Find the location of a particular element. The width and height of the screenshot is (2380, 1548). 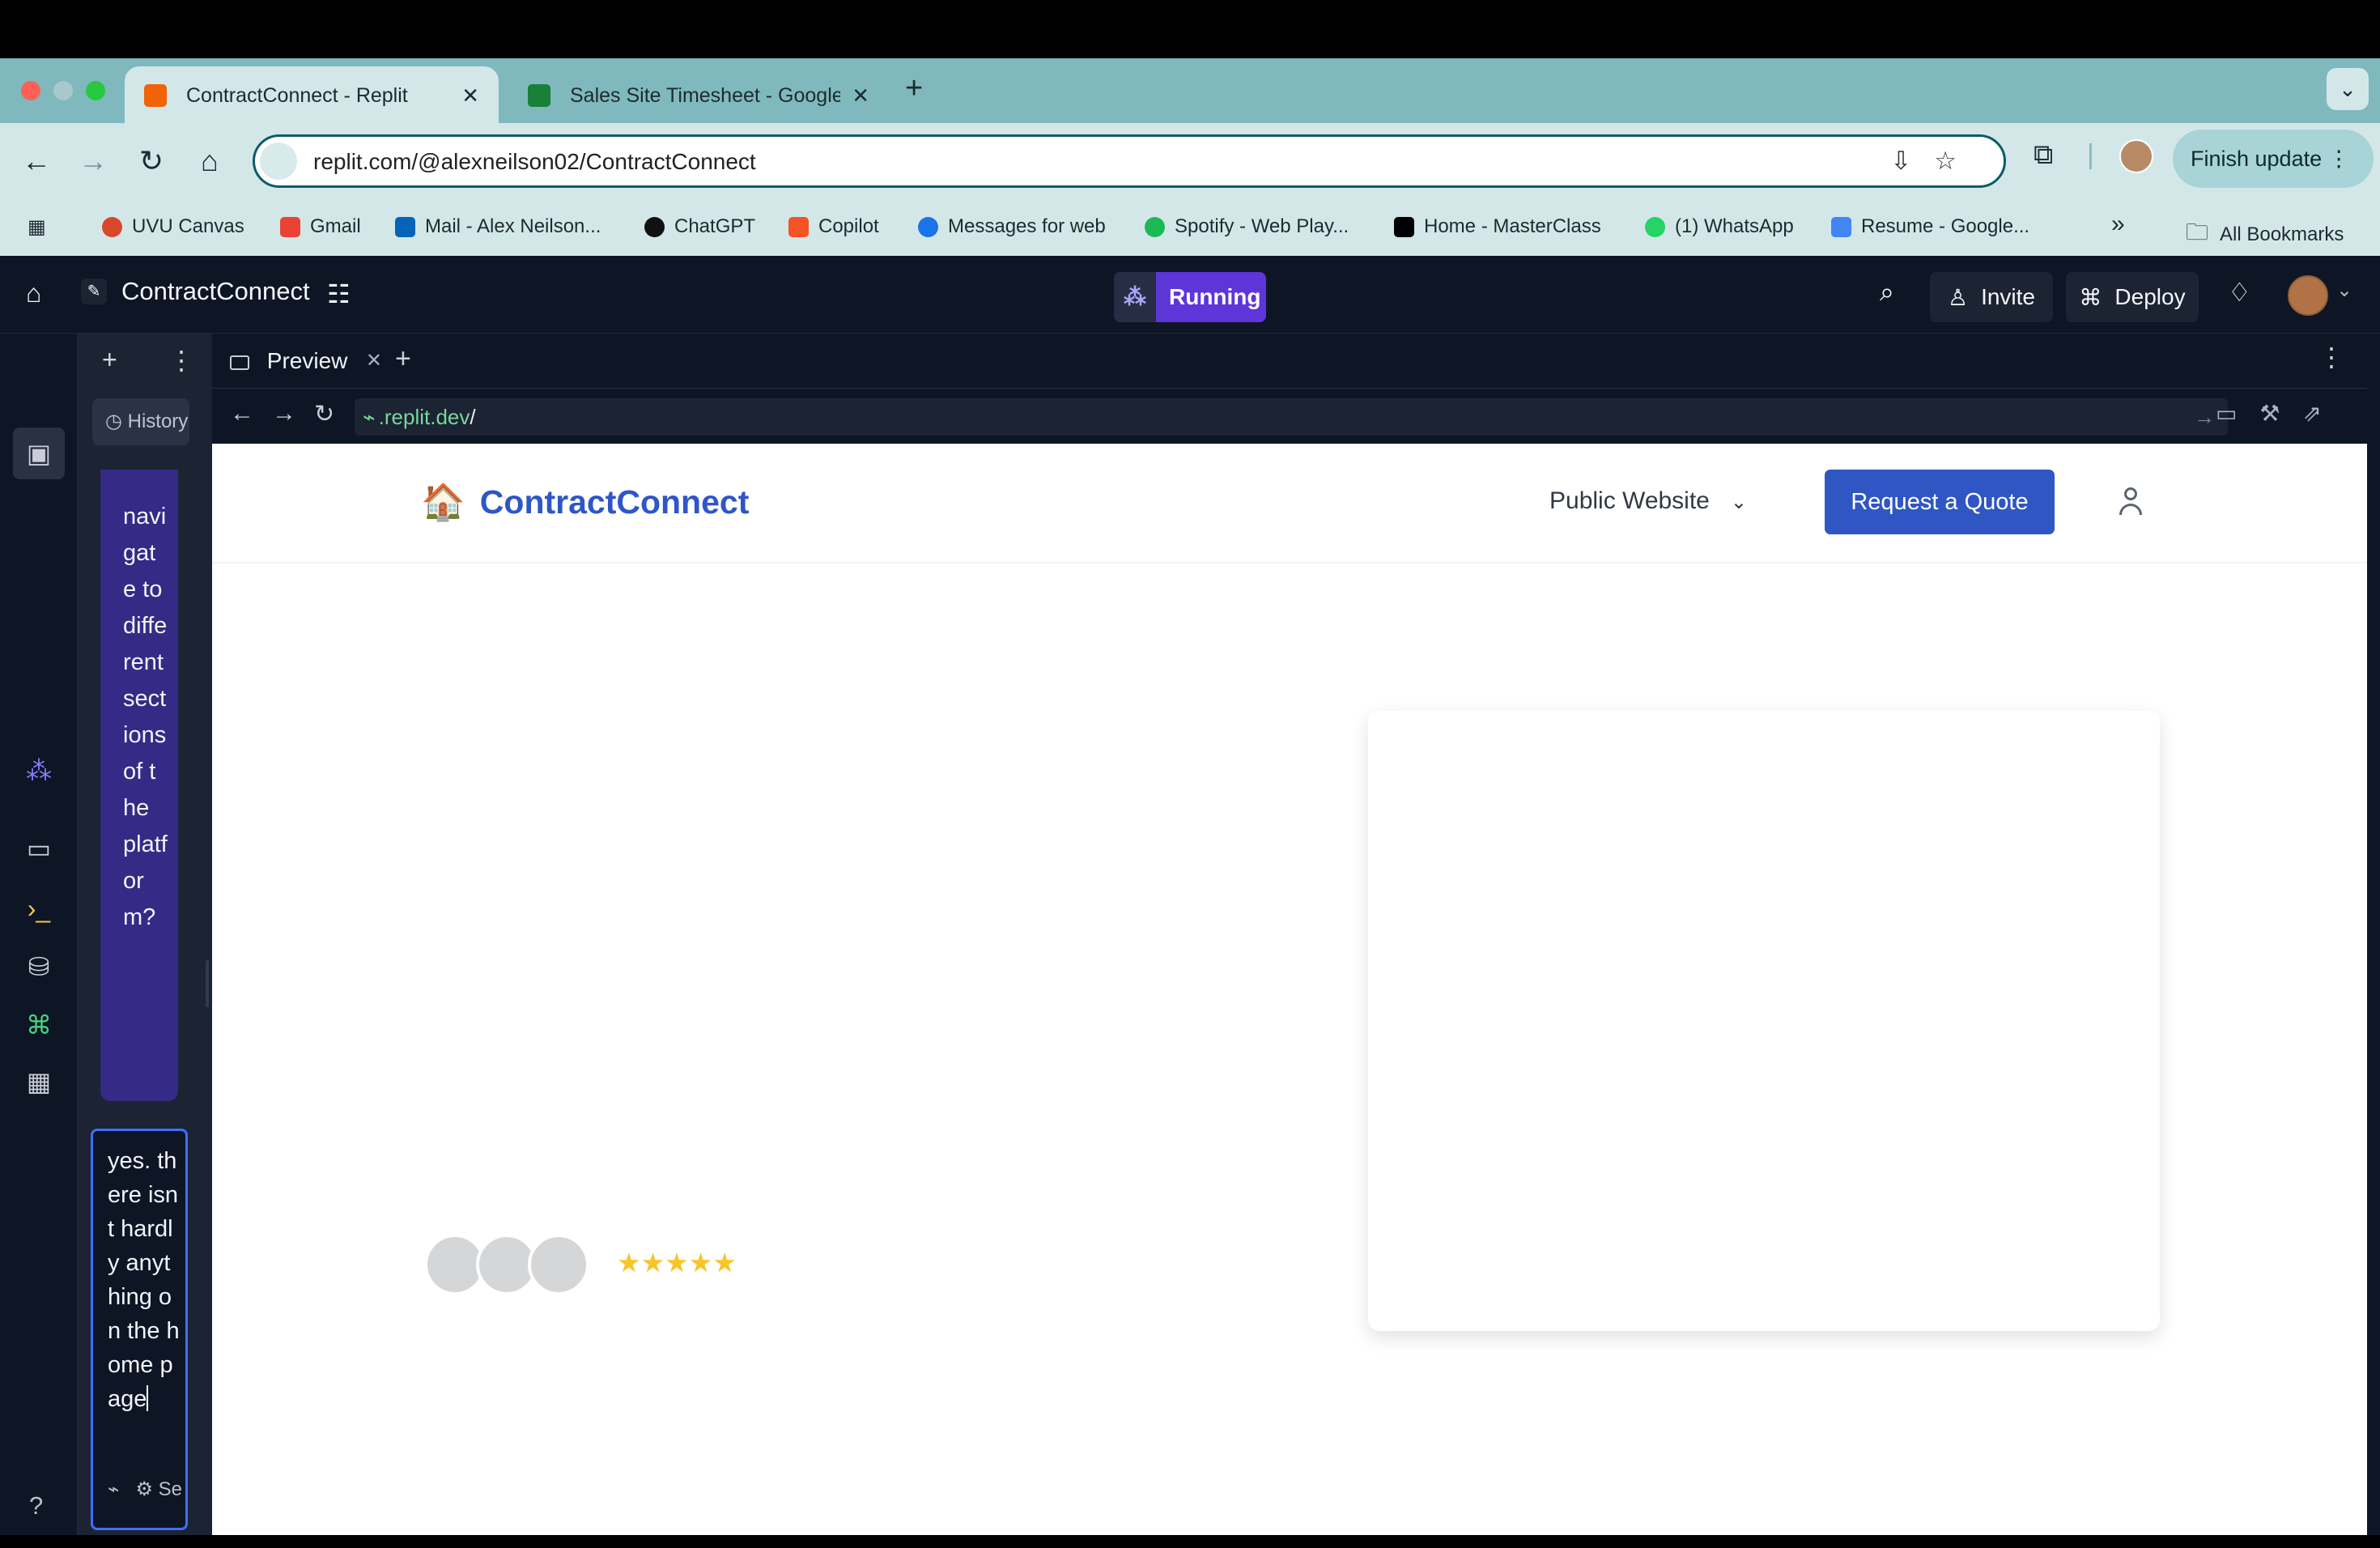

user-avatar is located at coordinates (2308, 295).